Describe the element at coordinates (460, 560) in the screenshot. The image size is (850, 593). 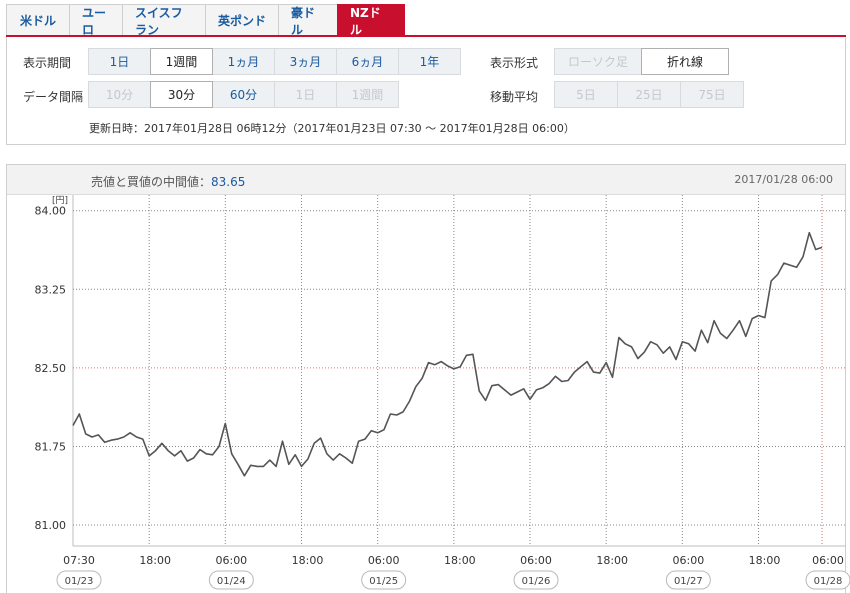
I see `x-tick-label-5: 18:00` at that location.